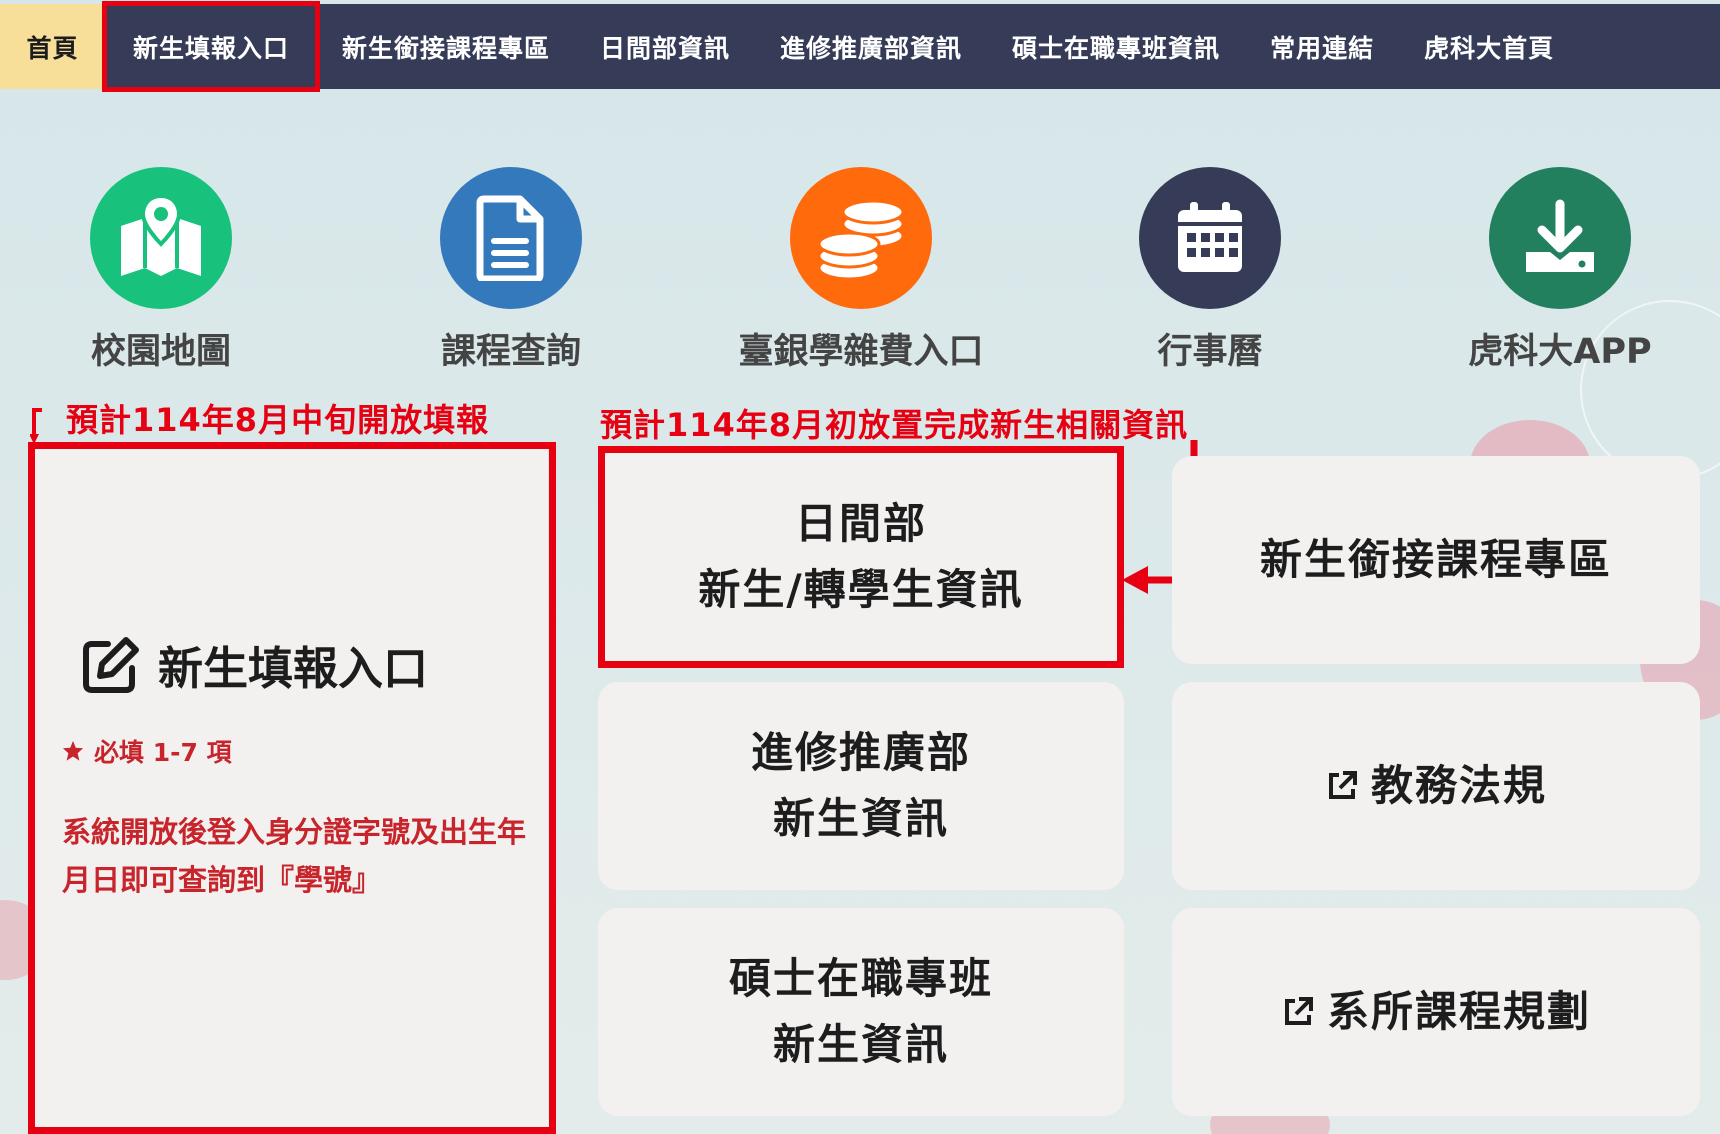 The image size is (1720, 1134). Describe the element at coordinates (860, 523) in the screenshot. I see `card-line: 日間部` at that location.